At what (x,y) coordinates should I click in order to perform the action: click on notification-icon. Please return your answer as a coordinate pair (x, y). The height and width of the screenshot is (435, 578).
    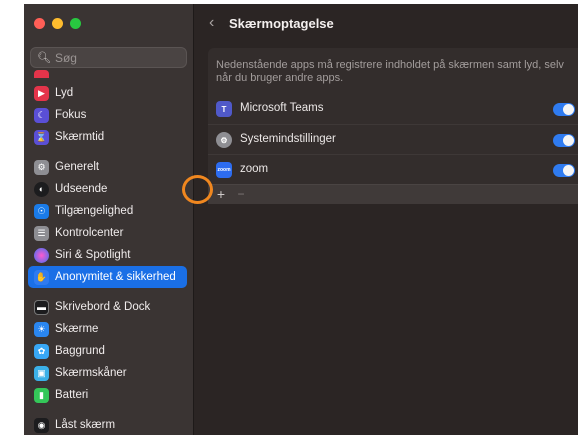
    Looking at the image, I should click on (41, 74).